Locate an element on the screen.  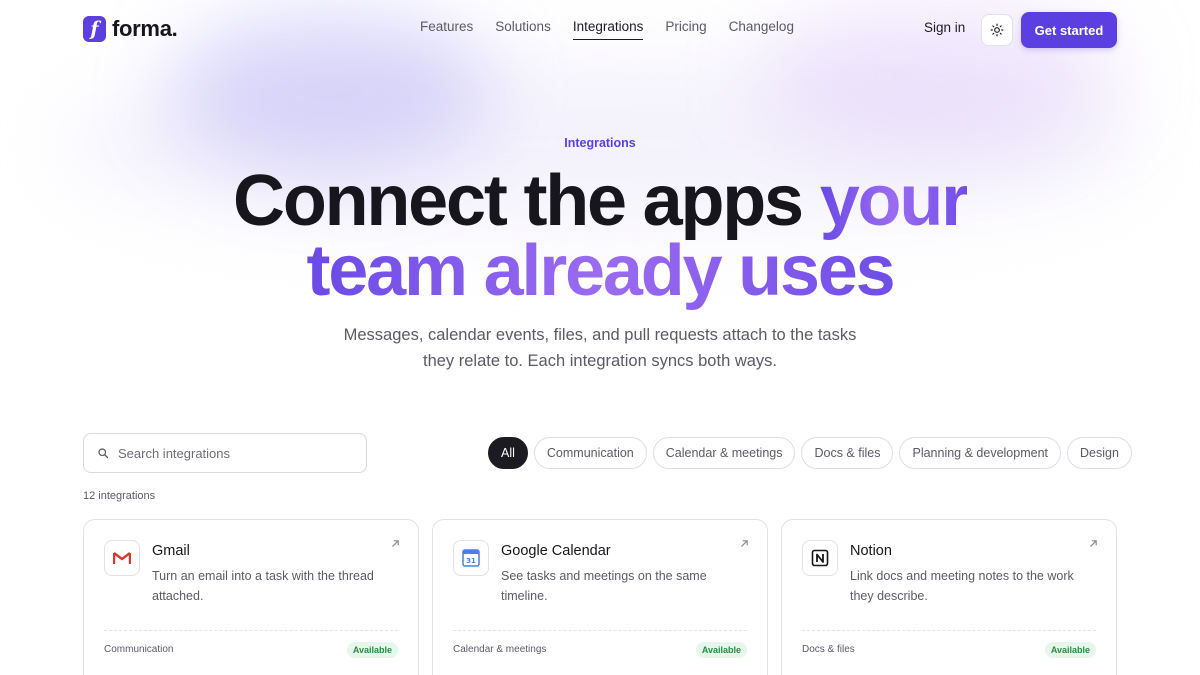
nav-link-changelog: Changelog is located at coordinates (761, 29).